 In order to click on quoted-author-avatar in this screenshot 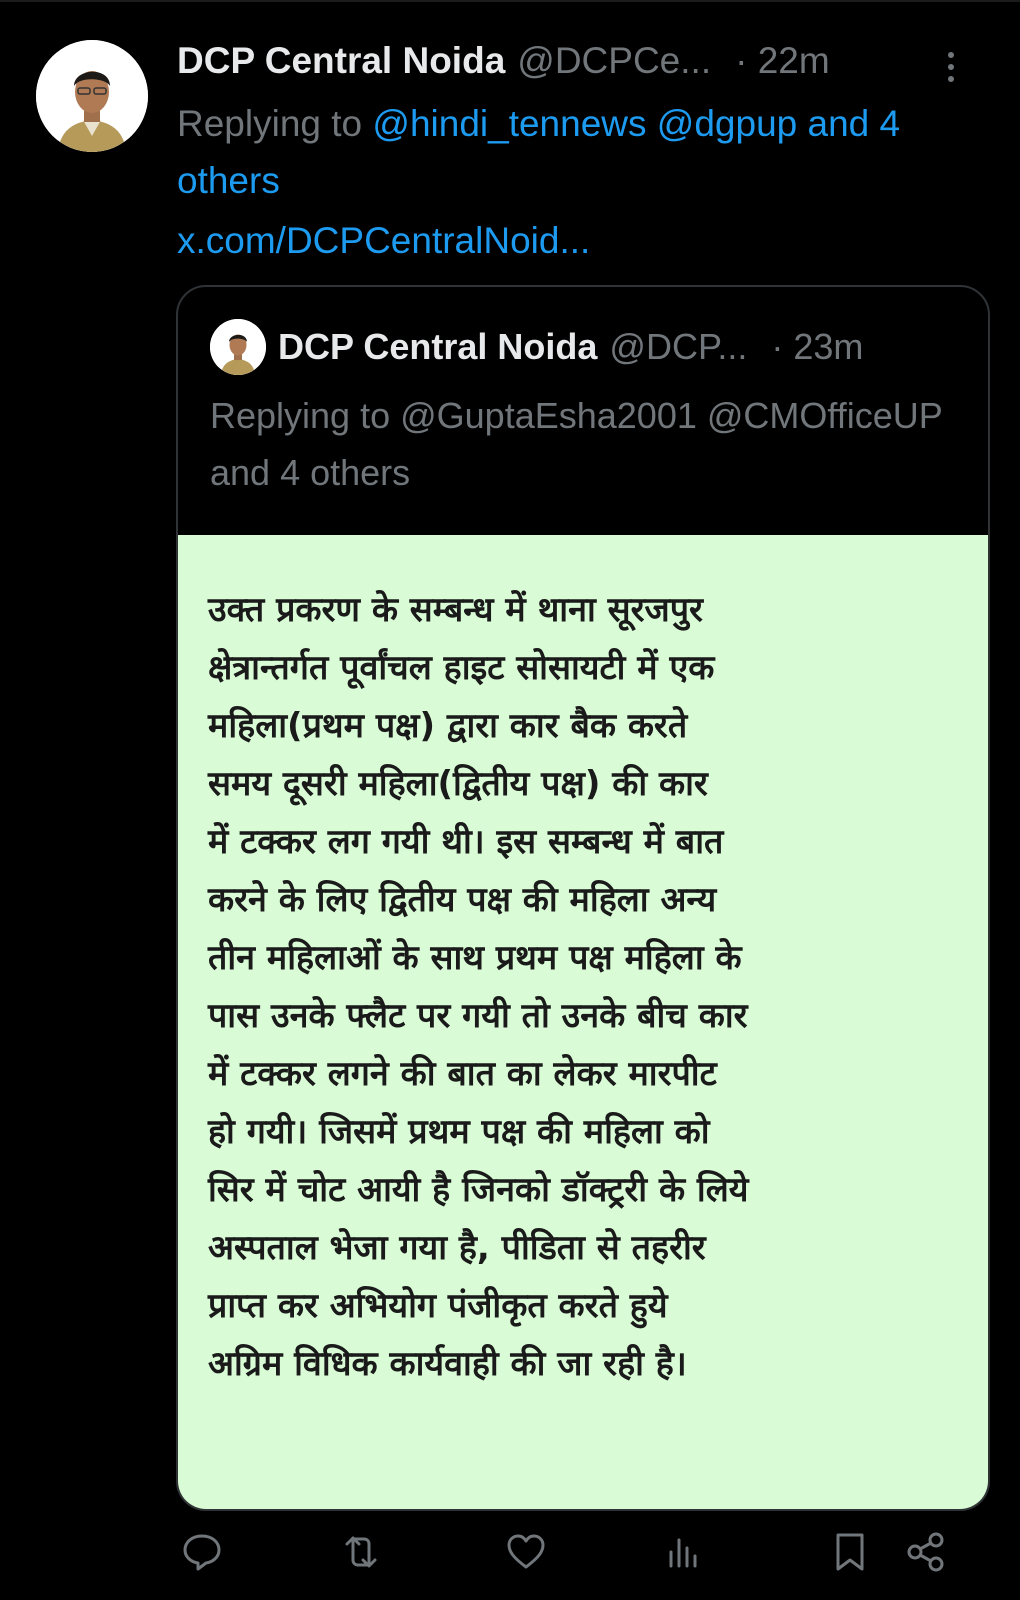, I will do `click(238, 347)`.